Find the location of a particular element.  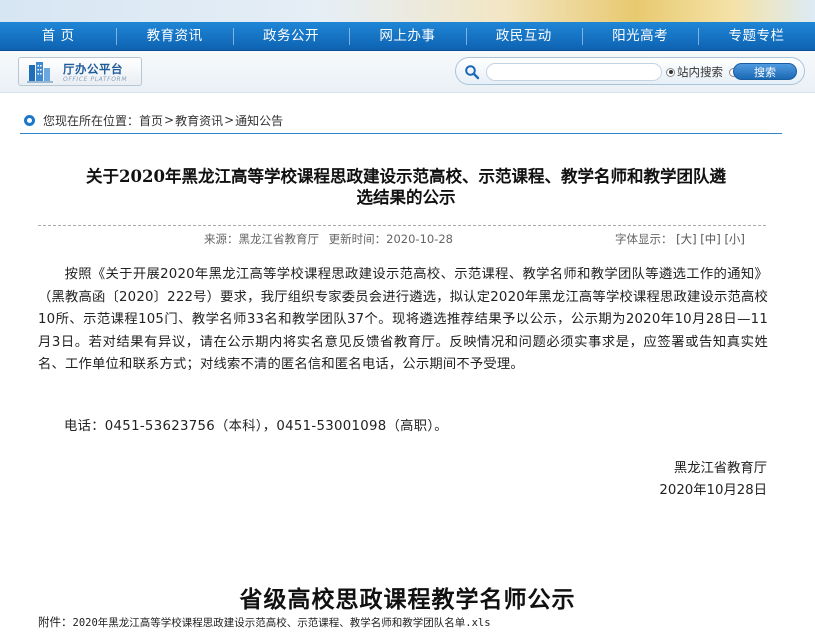

contact-phone: 电话：0451-53623756（本科），0451-53001098（高职）。 is located at coordinates (256, 426).